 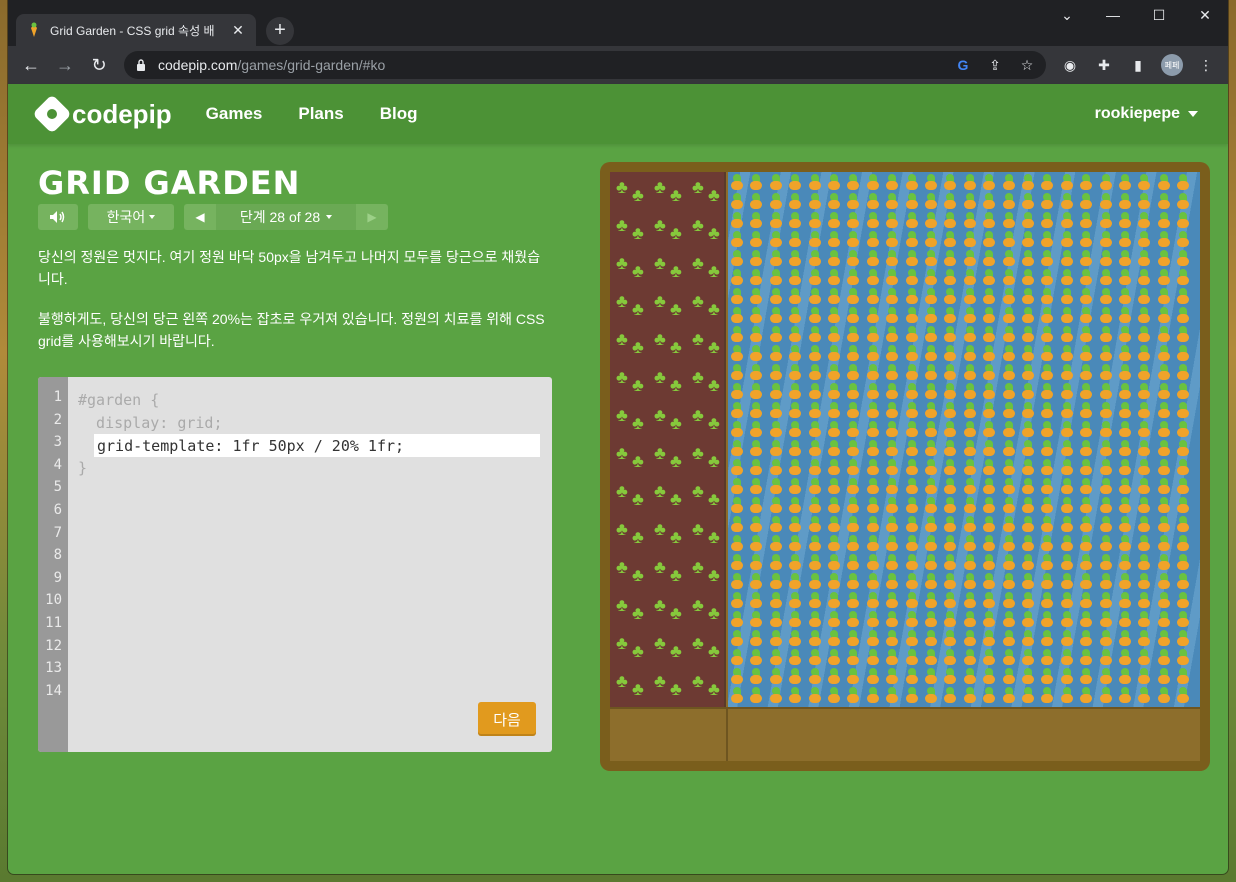 What do you see at coordinates (1159, 15) in the screenshot?
I see `maximize-icon: ☐` at bounding box center [1159, 15].